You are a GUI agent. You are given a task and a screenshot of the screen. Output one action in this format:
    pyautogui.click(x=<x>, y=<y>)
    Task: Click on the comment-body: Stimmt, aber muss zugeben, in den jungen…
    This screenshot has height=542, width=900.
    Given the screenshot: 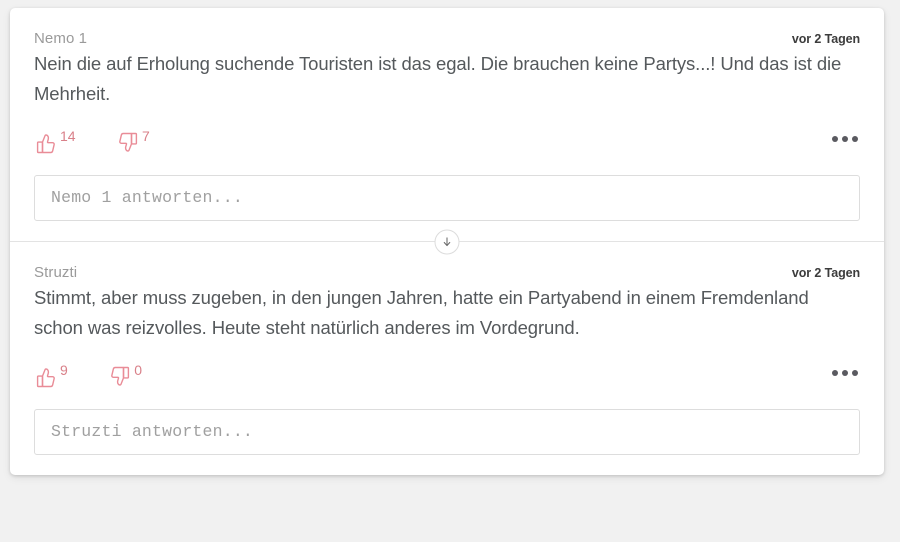 What is the action you would take?
    pyautogui.click(x=421, y=312)
    